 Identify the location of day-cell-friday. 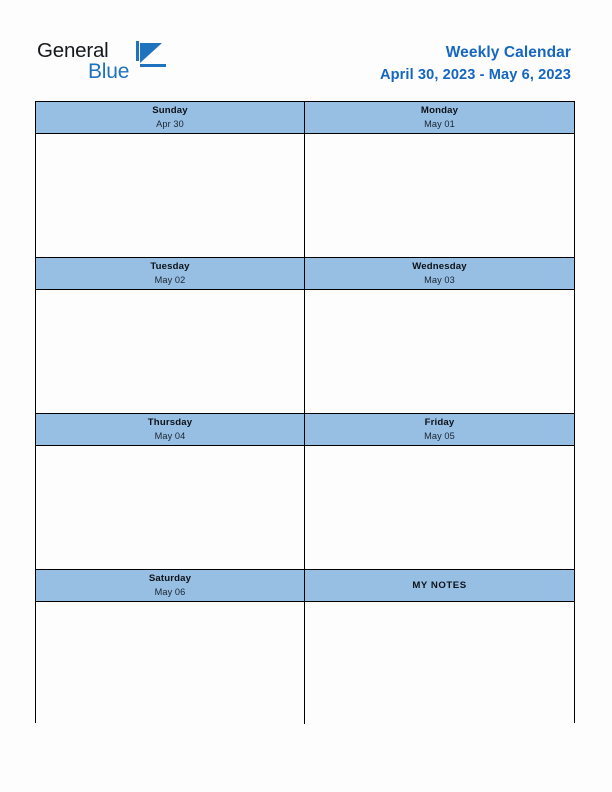
(439, 507).